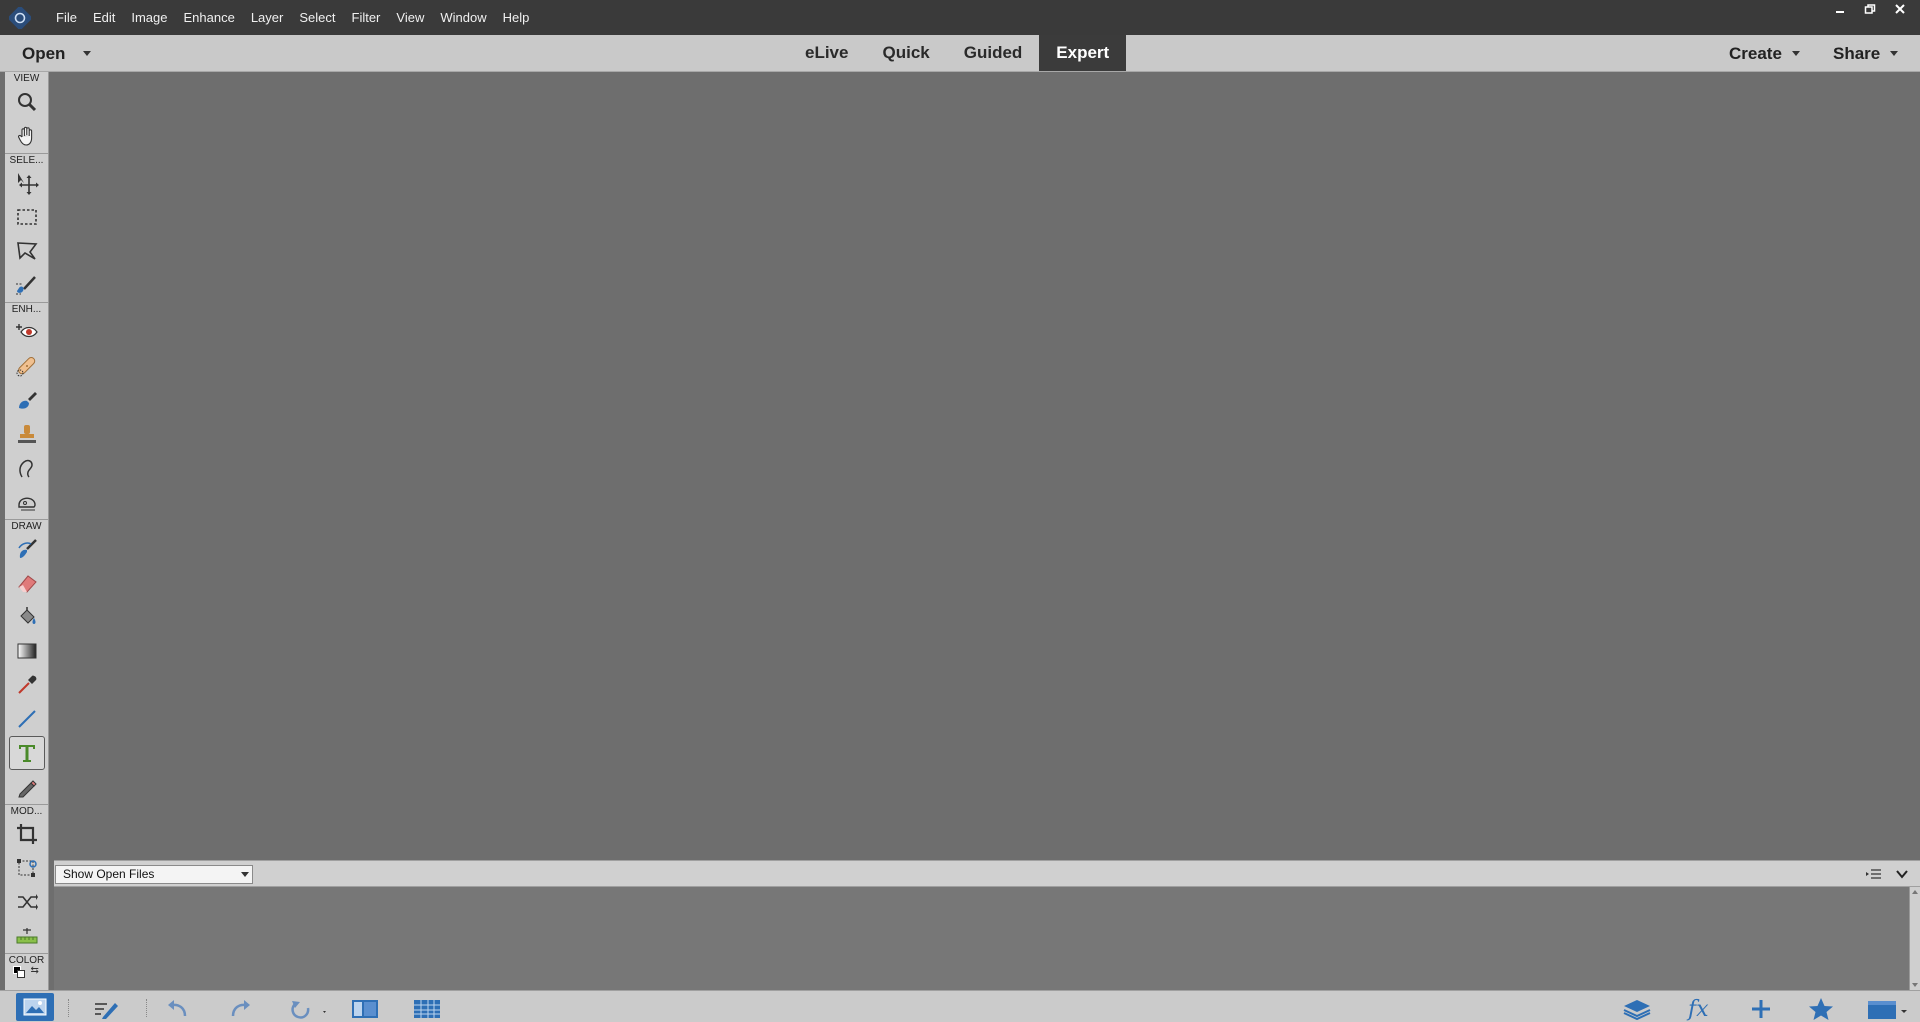 The image size is (1920, 1022). Describe the element at coordinates (516, 17) in the screenshot. I see `menu-help: Help` at that location.